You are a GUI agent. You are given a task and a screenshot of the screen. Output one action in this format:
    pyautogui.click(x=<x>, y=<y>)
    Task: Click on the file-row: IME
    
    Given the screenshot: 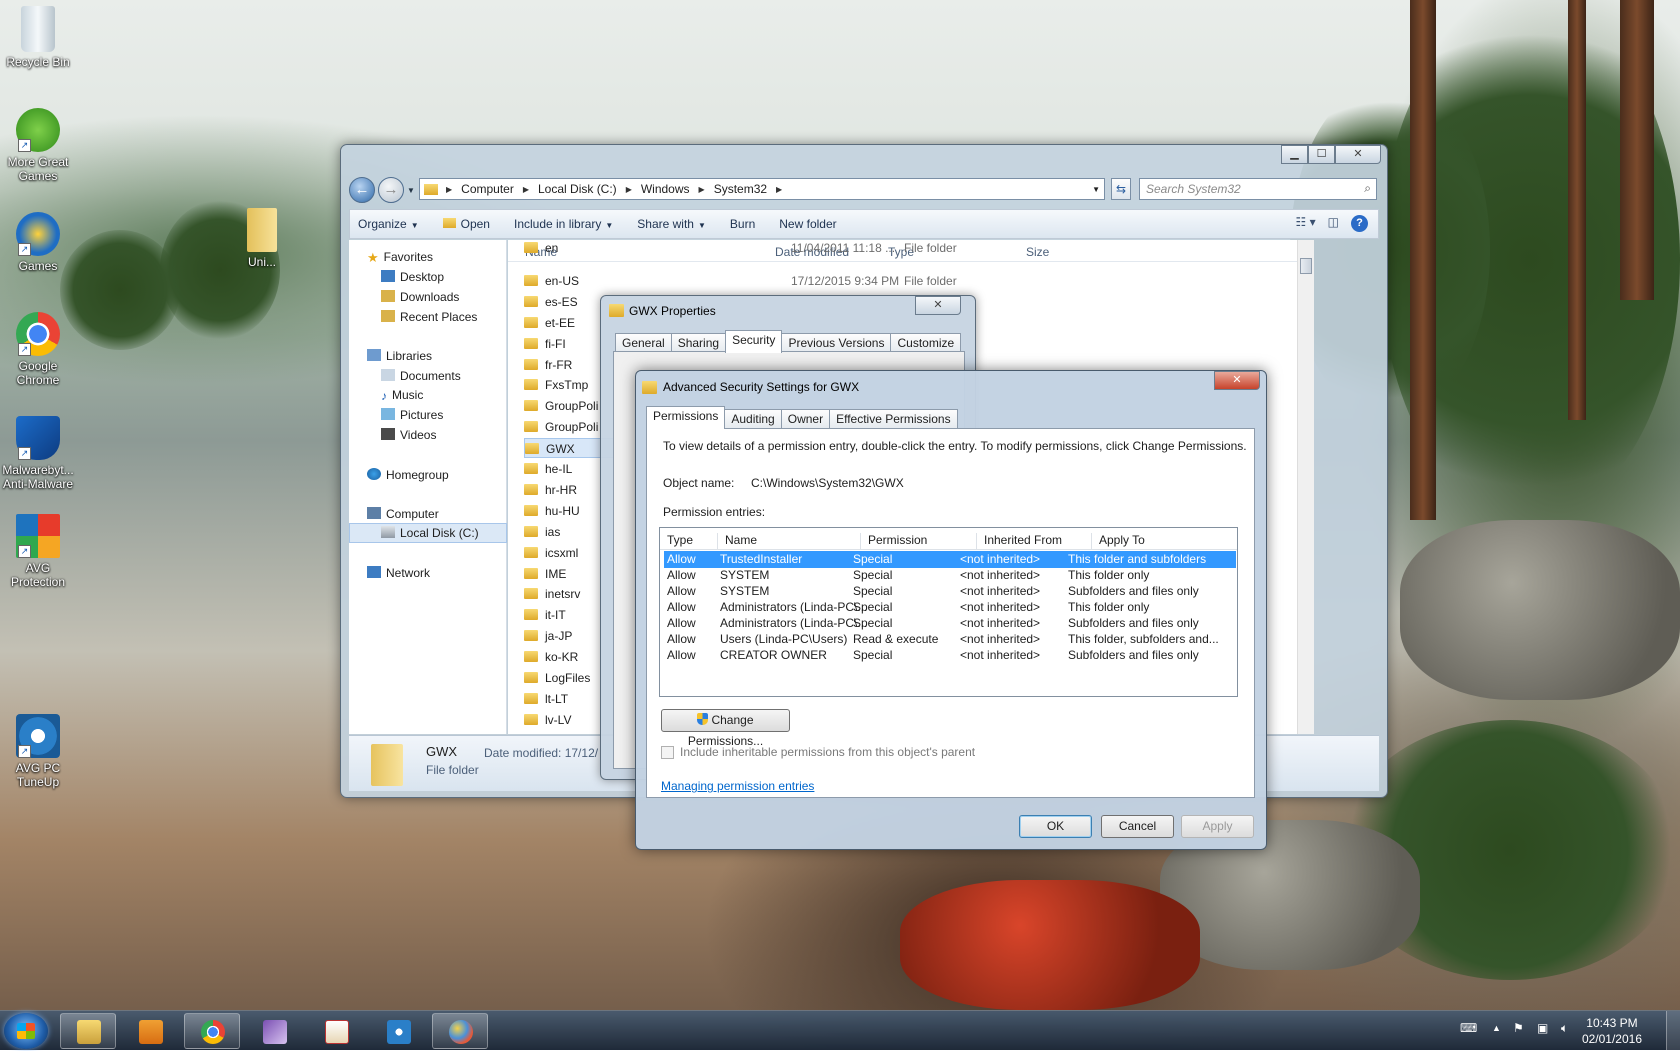 What is the action you would take?
    pyautogui.click(x=545, y=574)
    